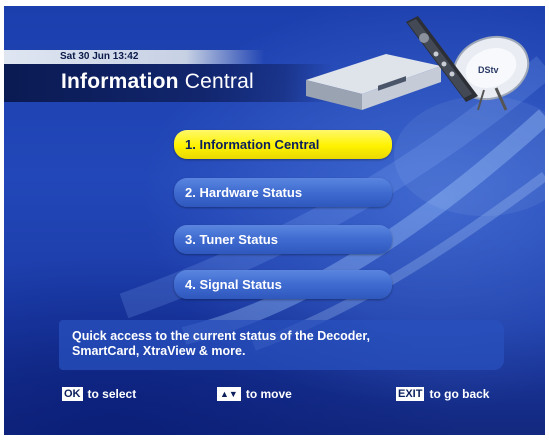 The width and height of the screenshot is (549, 441). I want to click on up-down-arrows-icon: ▲▼, so click(229, 394).